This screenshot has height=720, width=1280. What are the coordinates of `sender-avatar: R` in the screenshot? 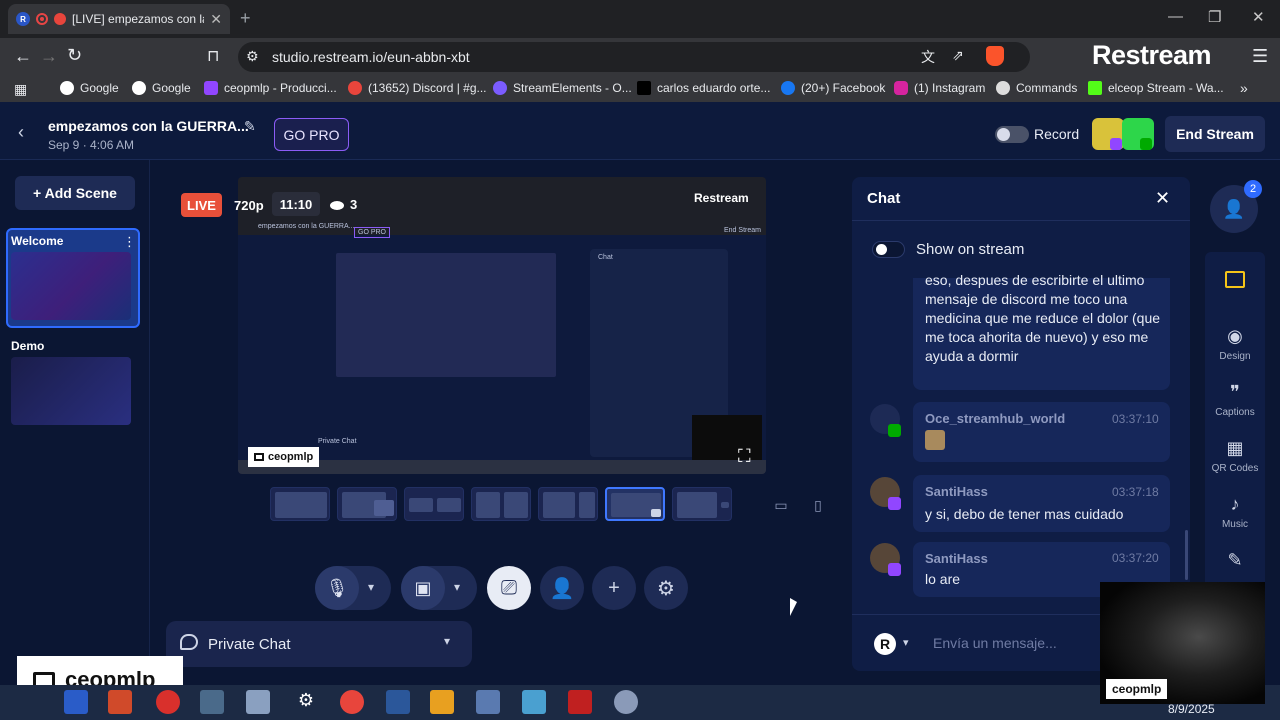 It's located at (885, 644).